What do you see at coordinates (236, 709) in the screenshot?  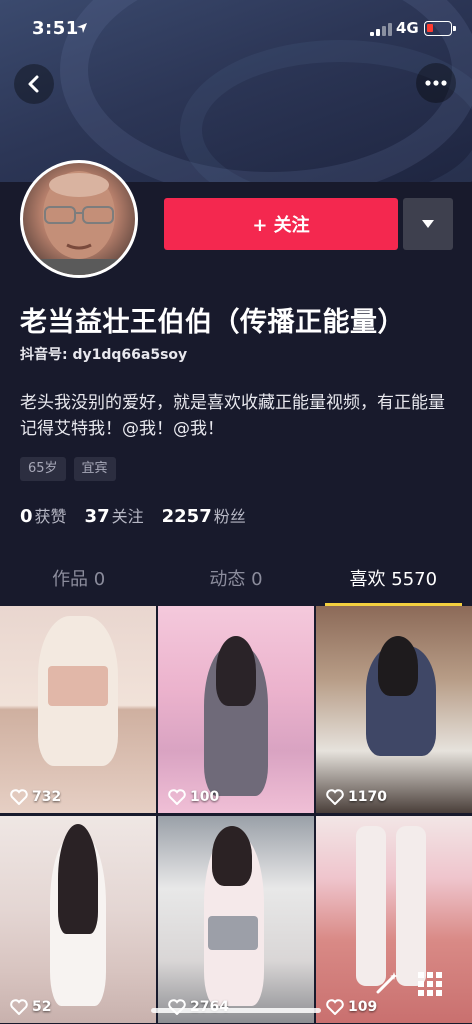 I see `video-thumbnail: 100` at bounding box center [236, 709].